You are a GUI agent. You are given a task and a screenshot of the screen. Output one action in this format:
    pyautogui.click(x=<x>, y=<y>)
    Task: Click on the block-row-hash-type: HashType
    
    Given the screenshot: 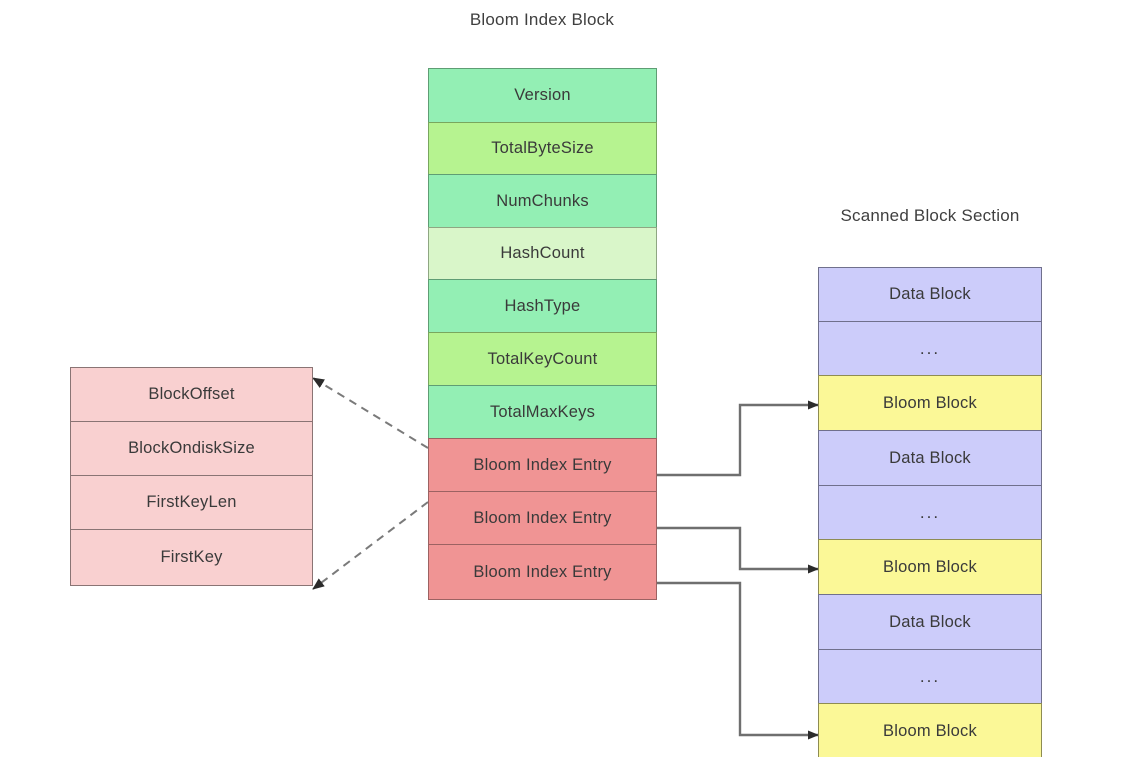 What is the action you would take?
    pyautogui.click(x=542, y=306)
    